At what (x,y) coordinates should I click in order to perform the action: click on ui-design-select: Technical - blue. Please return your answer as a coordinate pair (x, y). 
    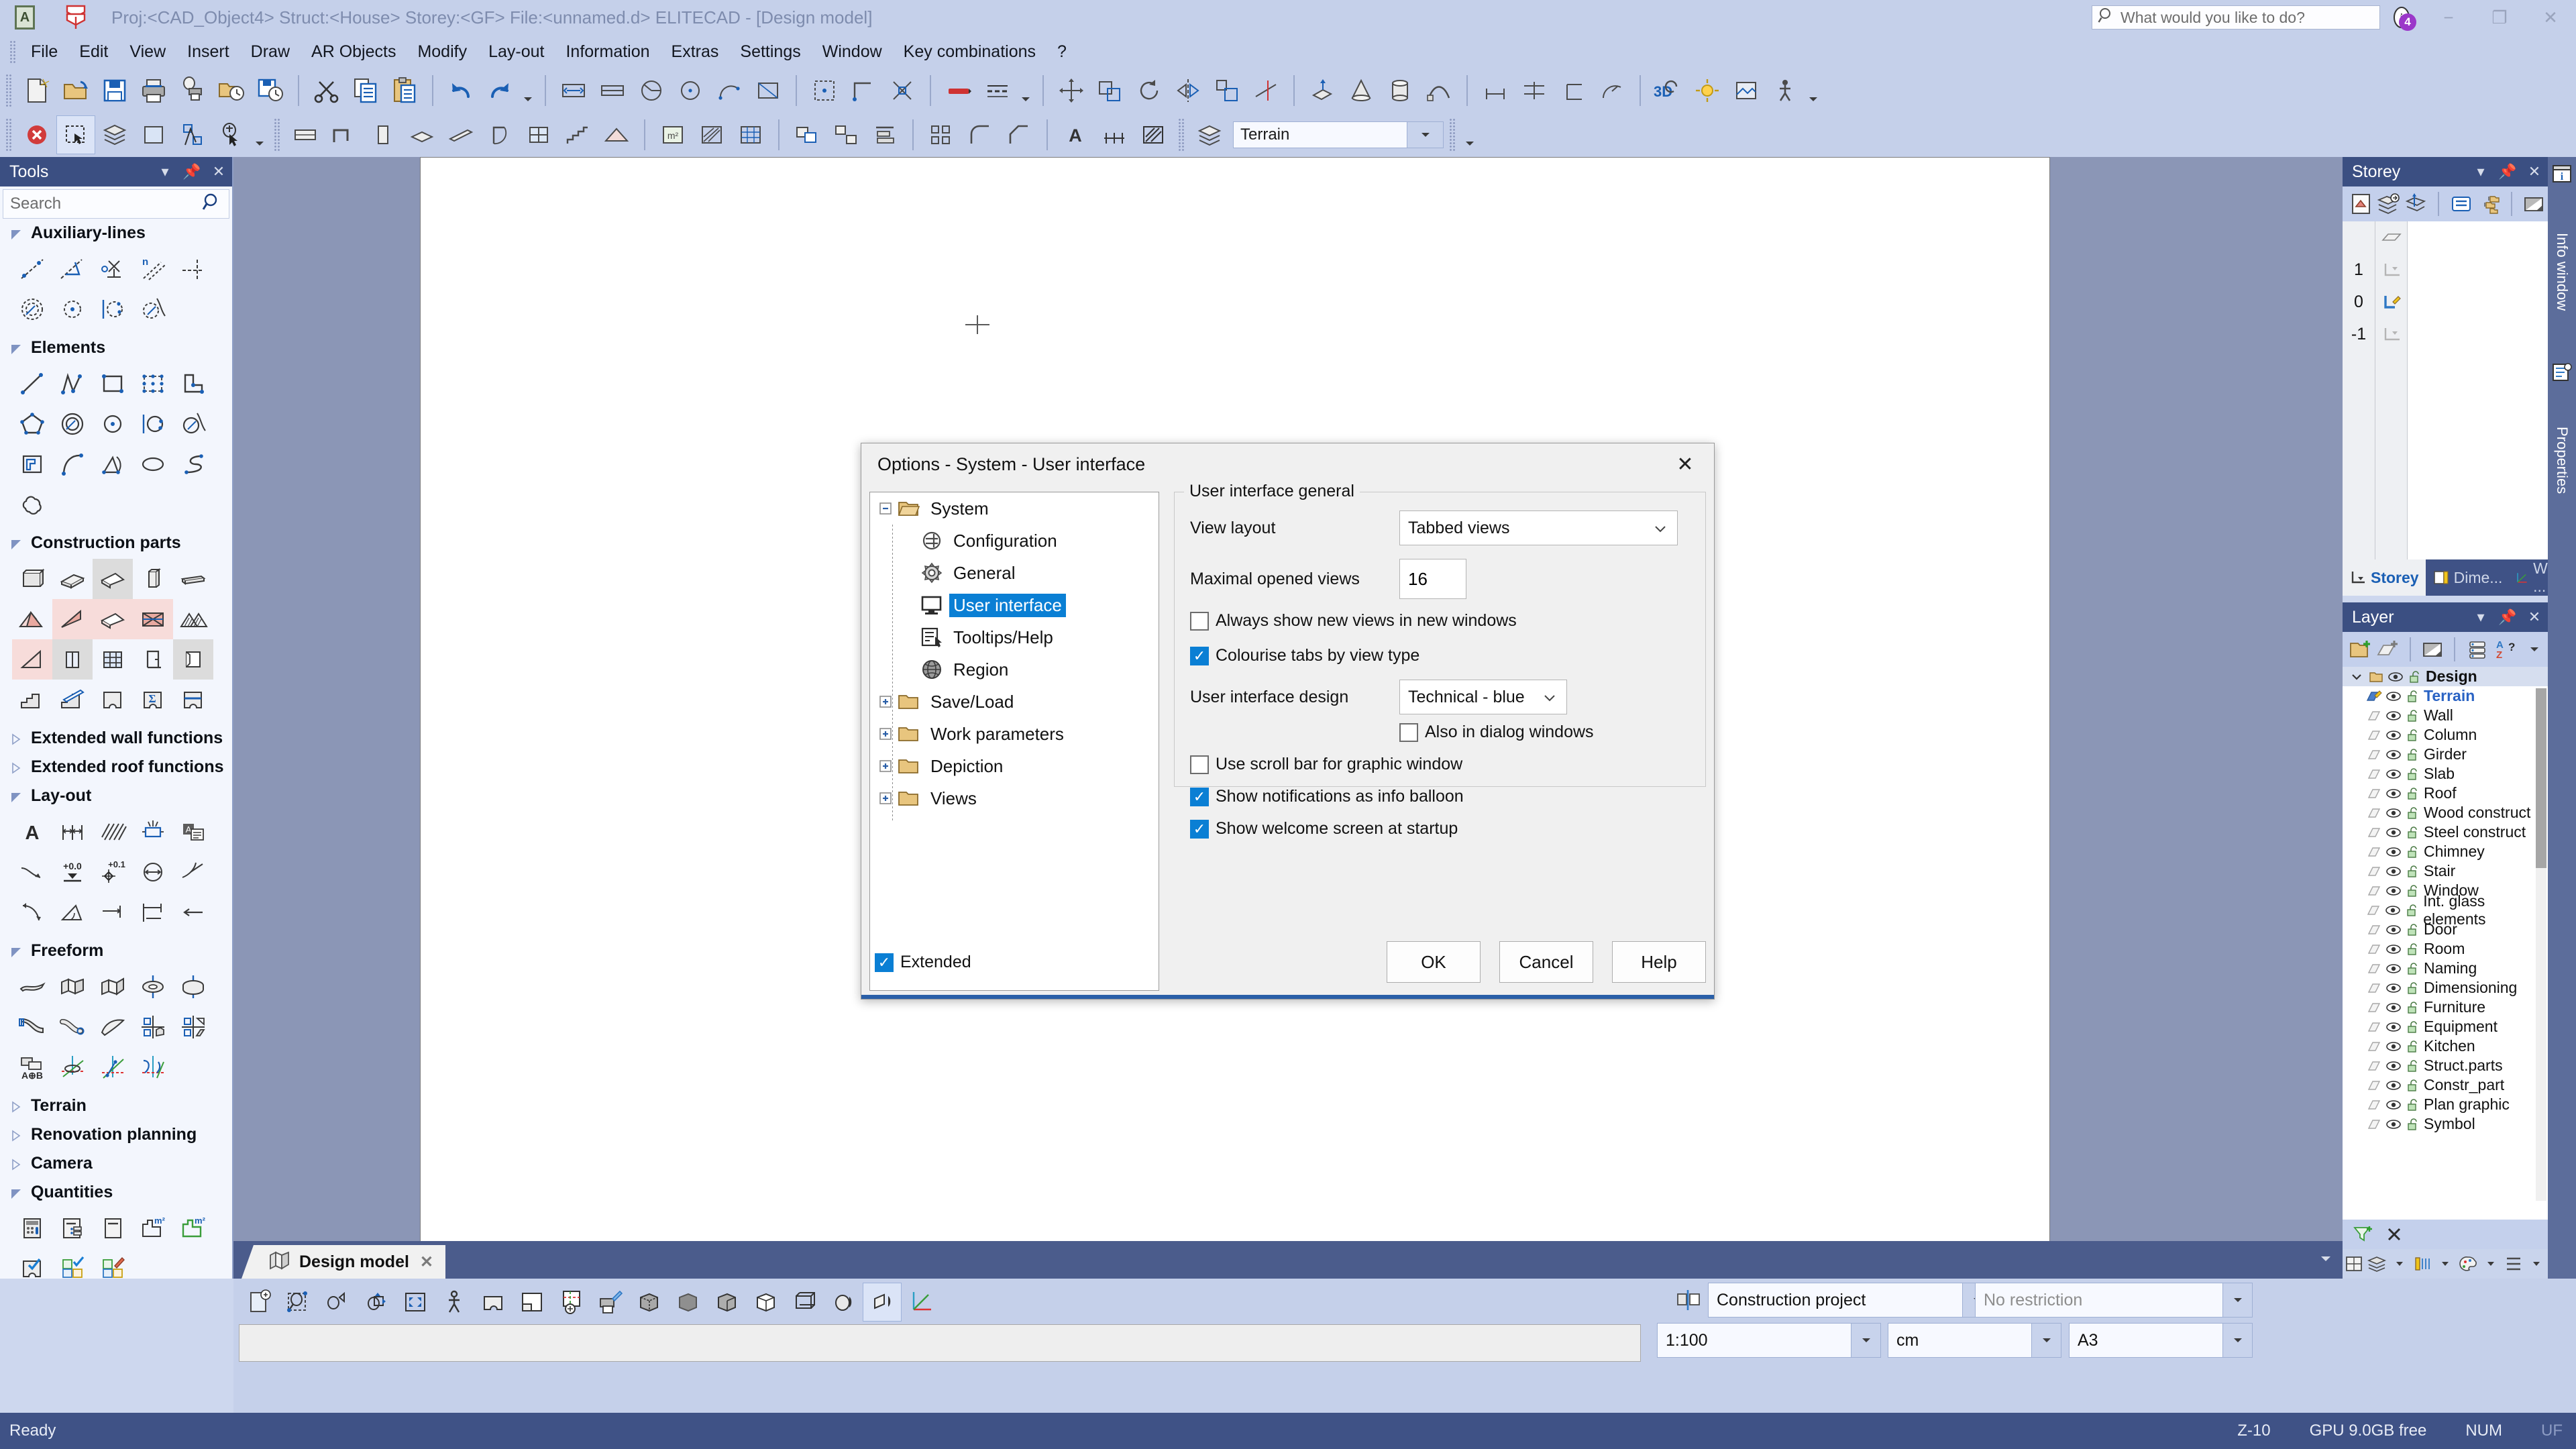
    Looking at the image, I should click on (1483, 697).